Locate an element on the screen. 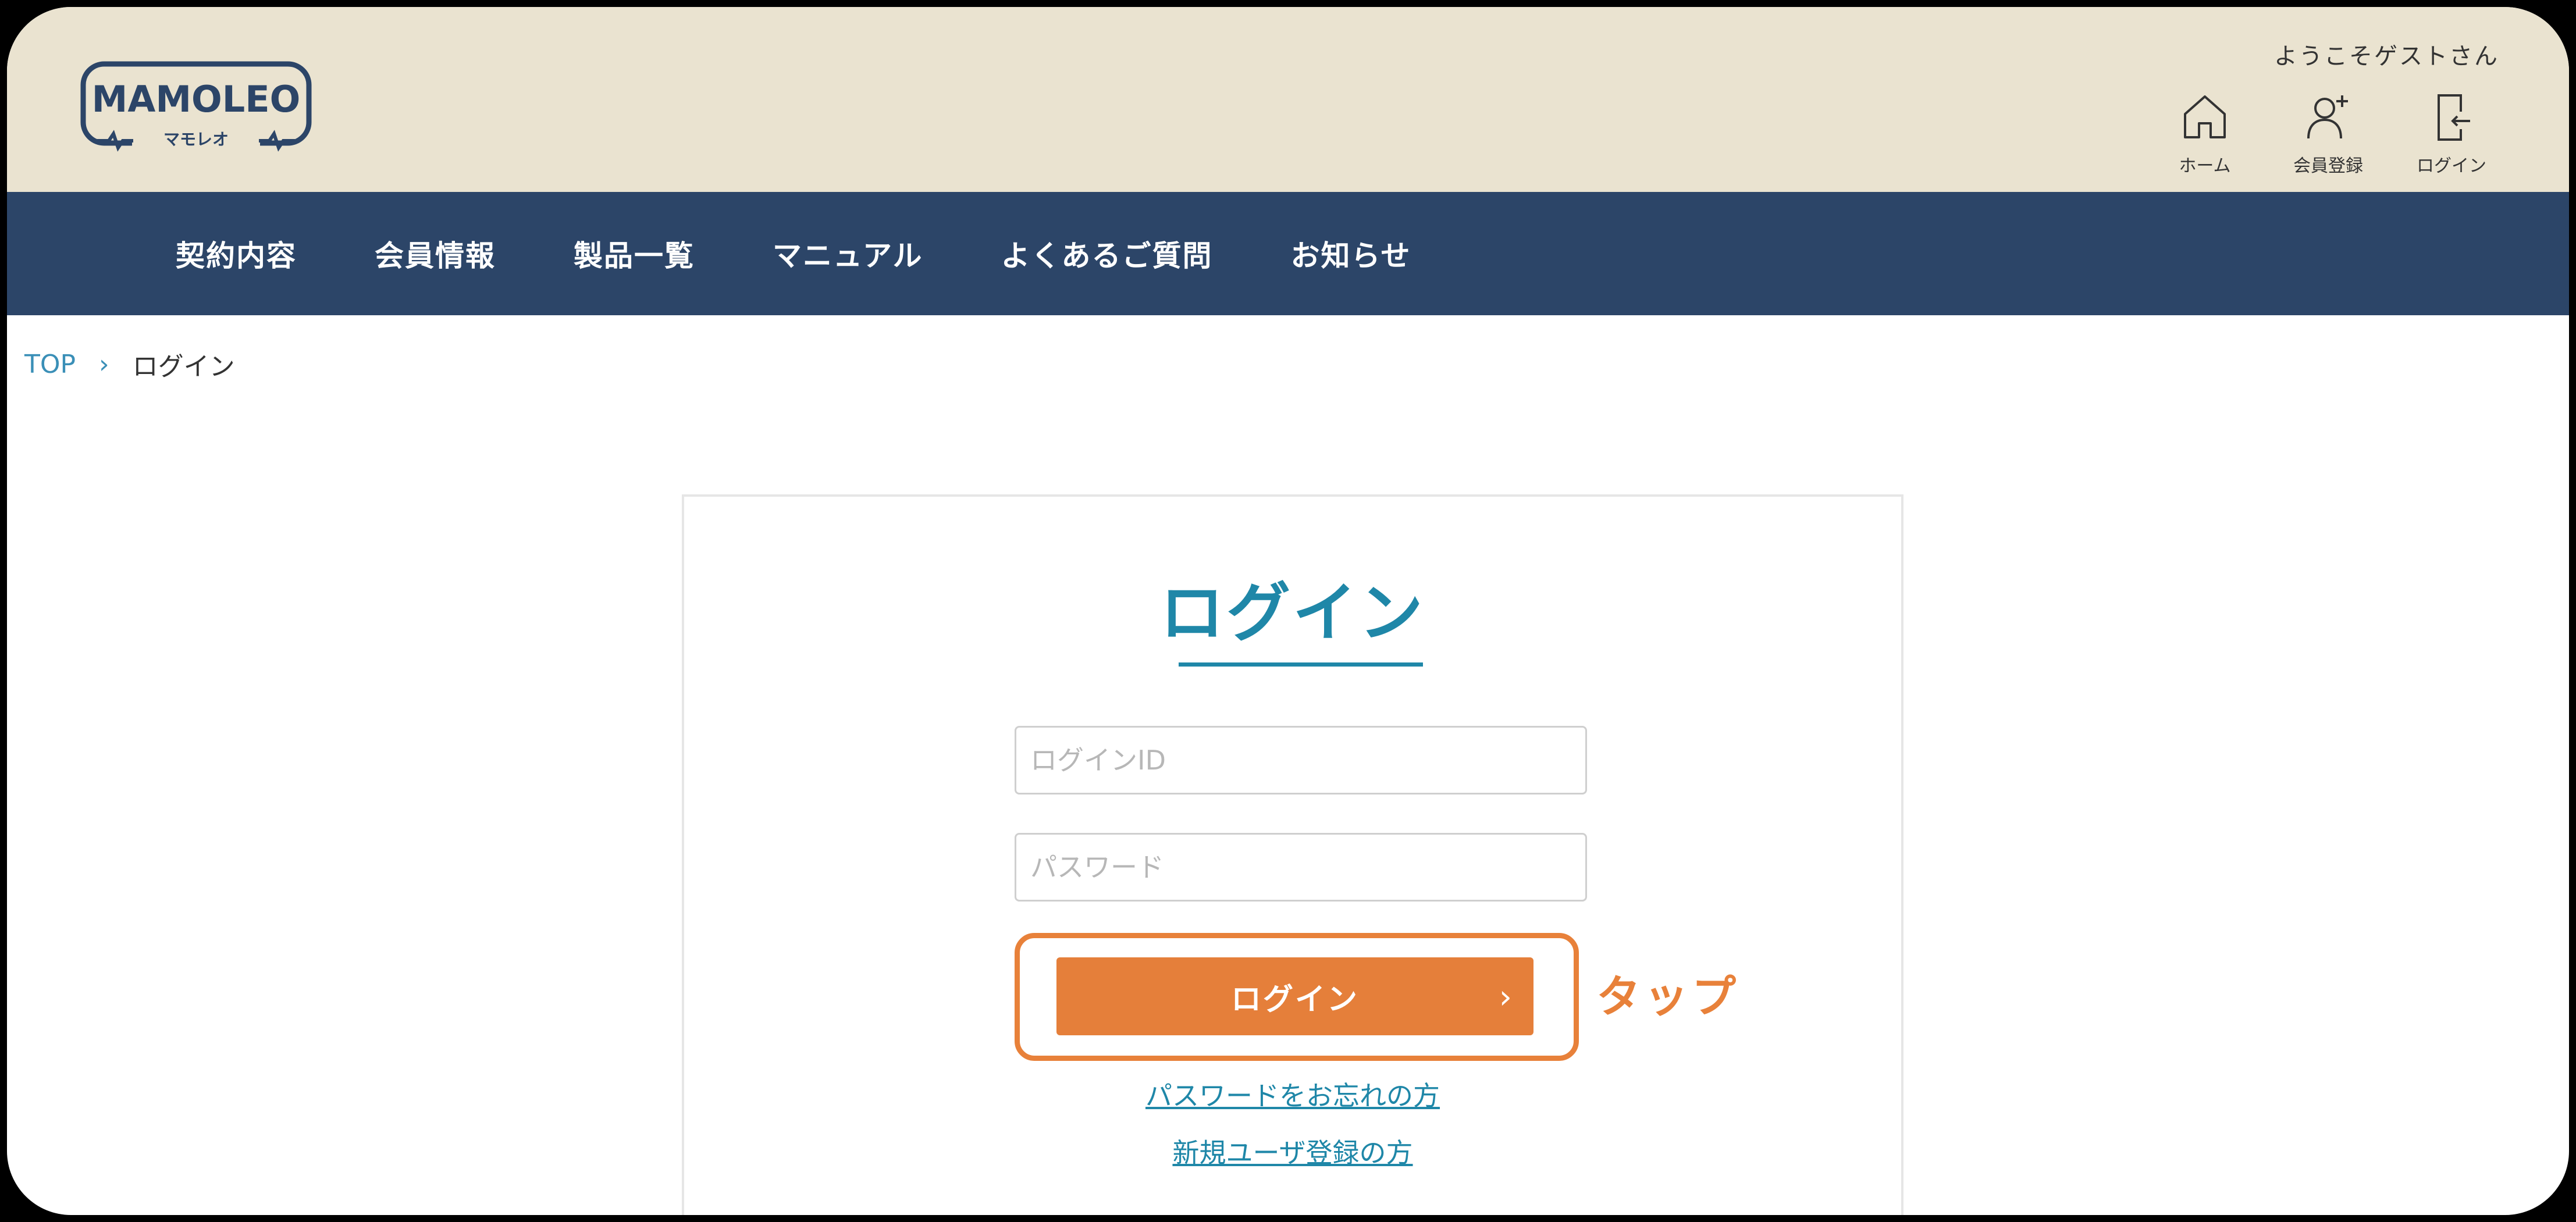 This screenshot has height=1222, width=2576. header-home-link: ホーム is located at coordinates (2205, 132).